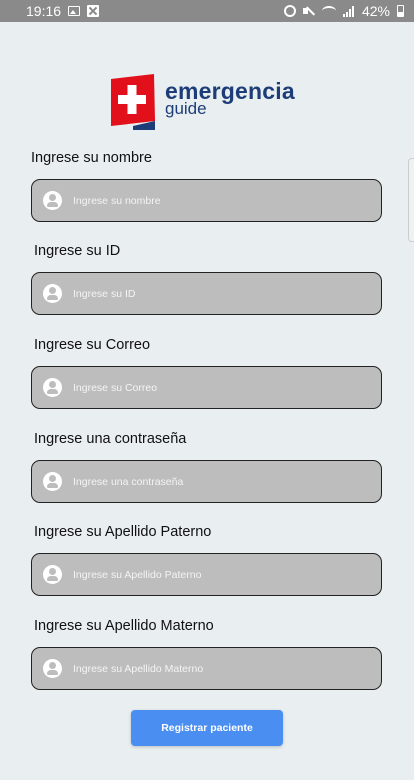 Image resolution: width=414 pixels, height=780 pixels. I want to click on battery-icon, so click(400, 11).